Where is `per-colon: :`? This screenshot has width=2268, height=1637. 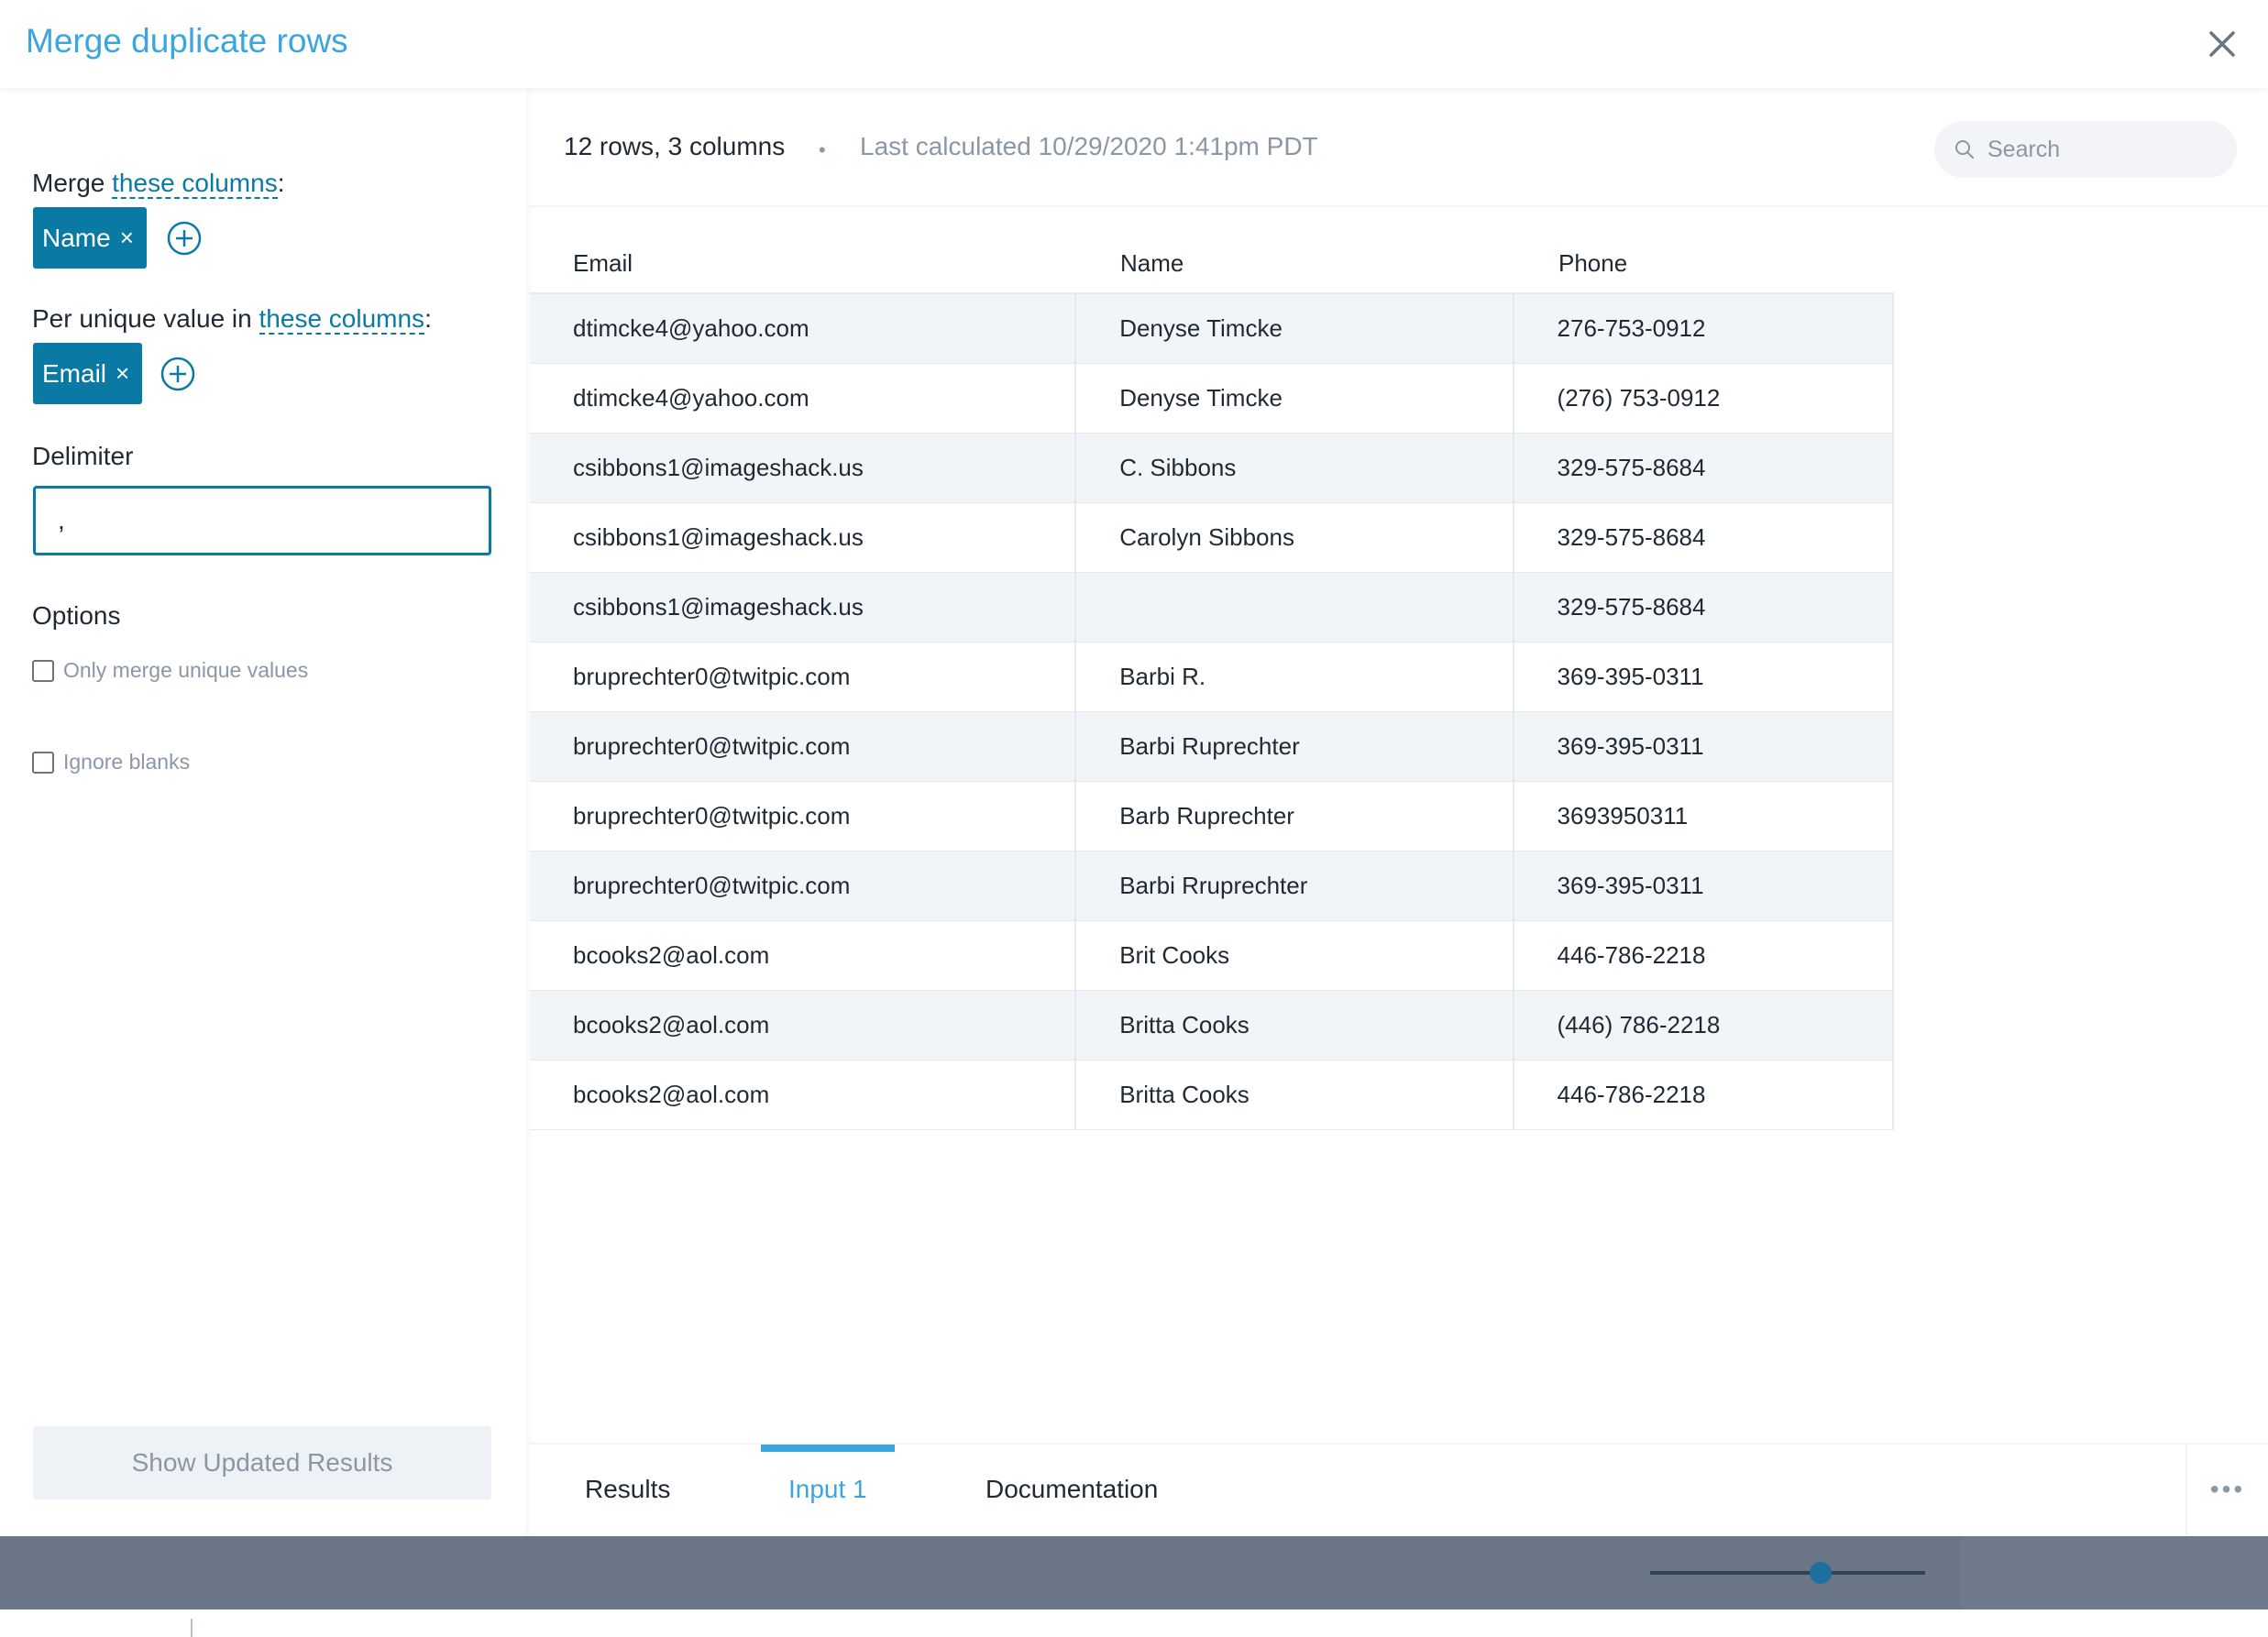
per-colon: : is located at coordinates (428, 319).